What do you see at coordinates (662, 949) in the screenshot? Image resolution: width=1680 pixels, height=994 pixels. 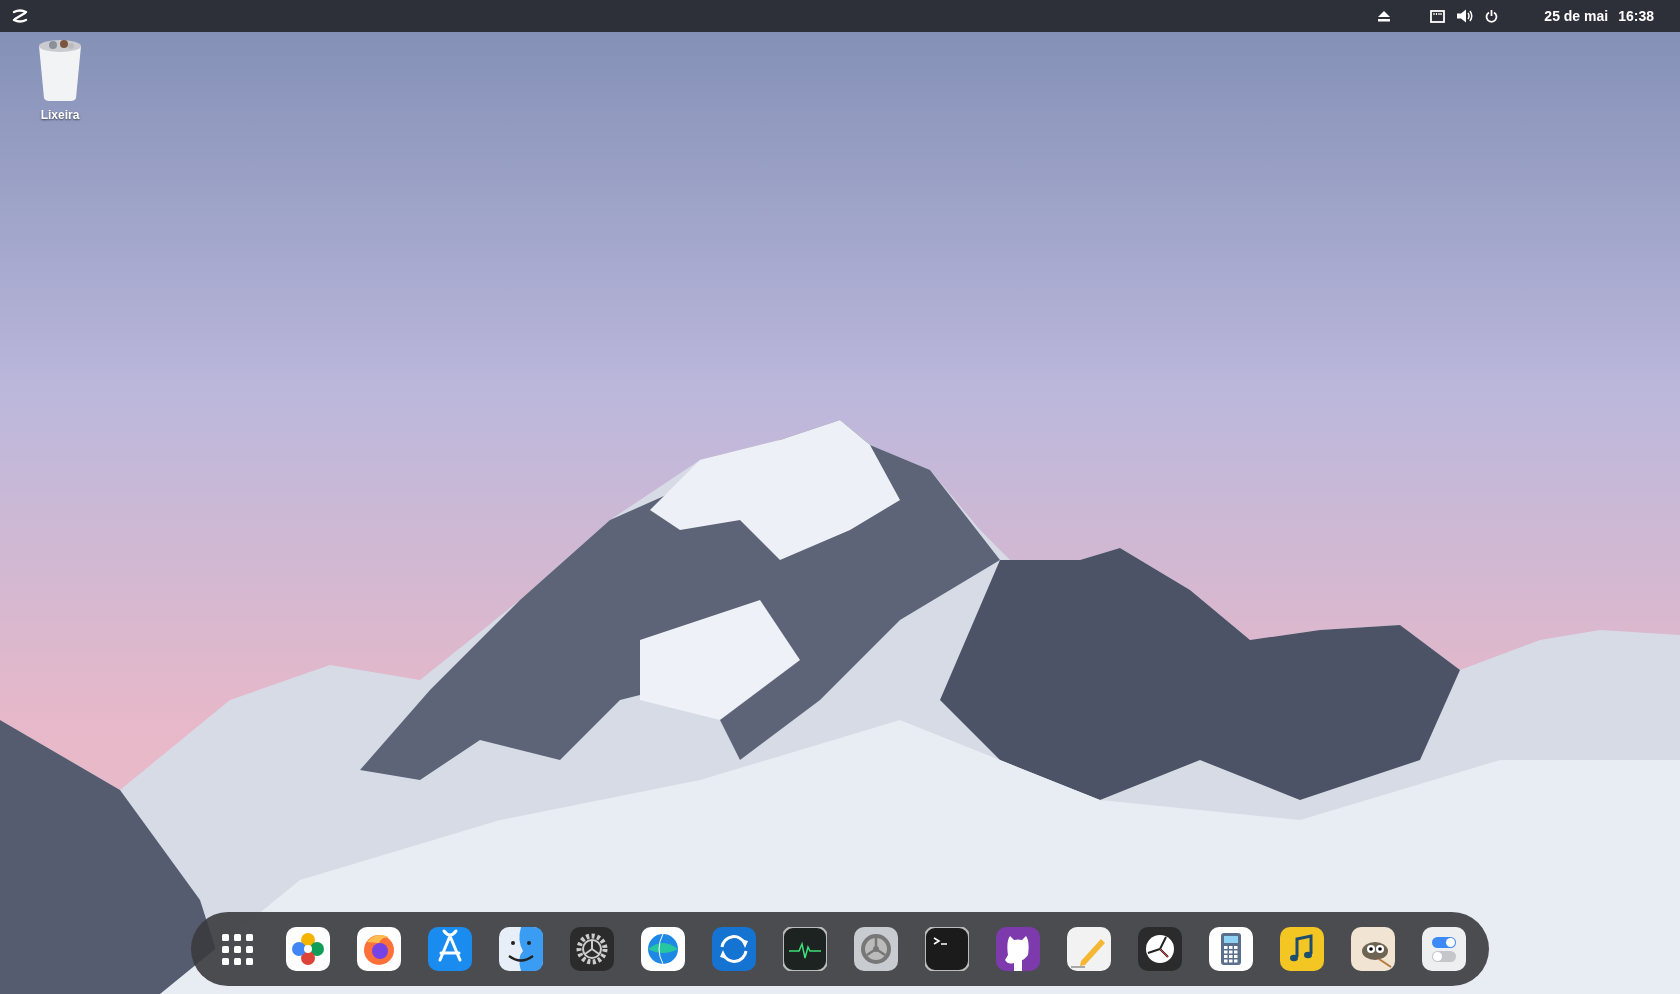 I see `globe-icon` at bounding box center [662, 949].